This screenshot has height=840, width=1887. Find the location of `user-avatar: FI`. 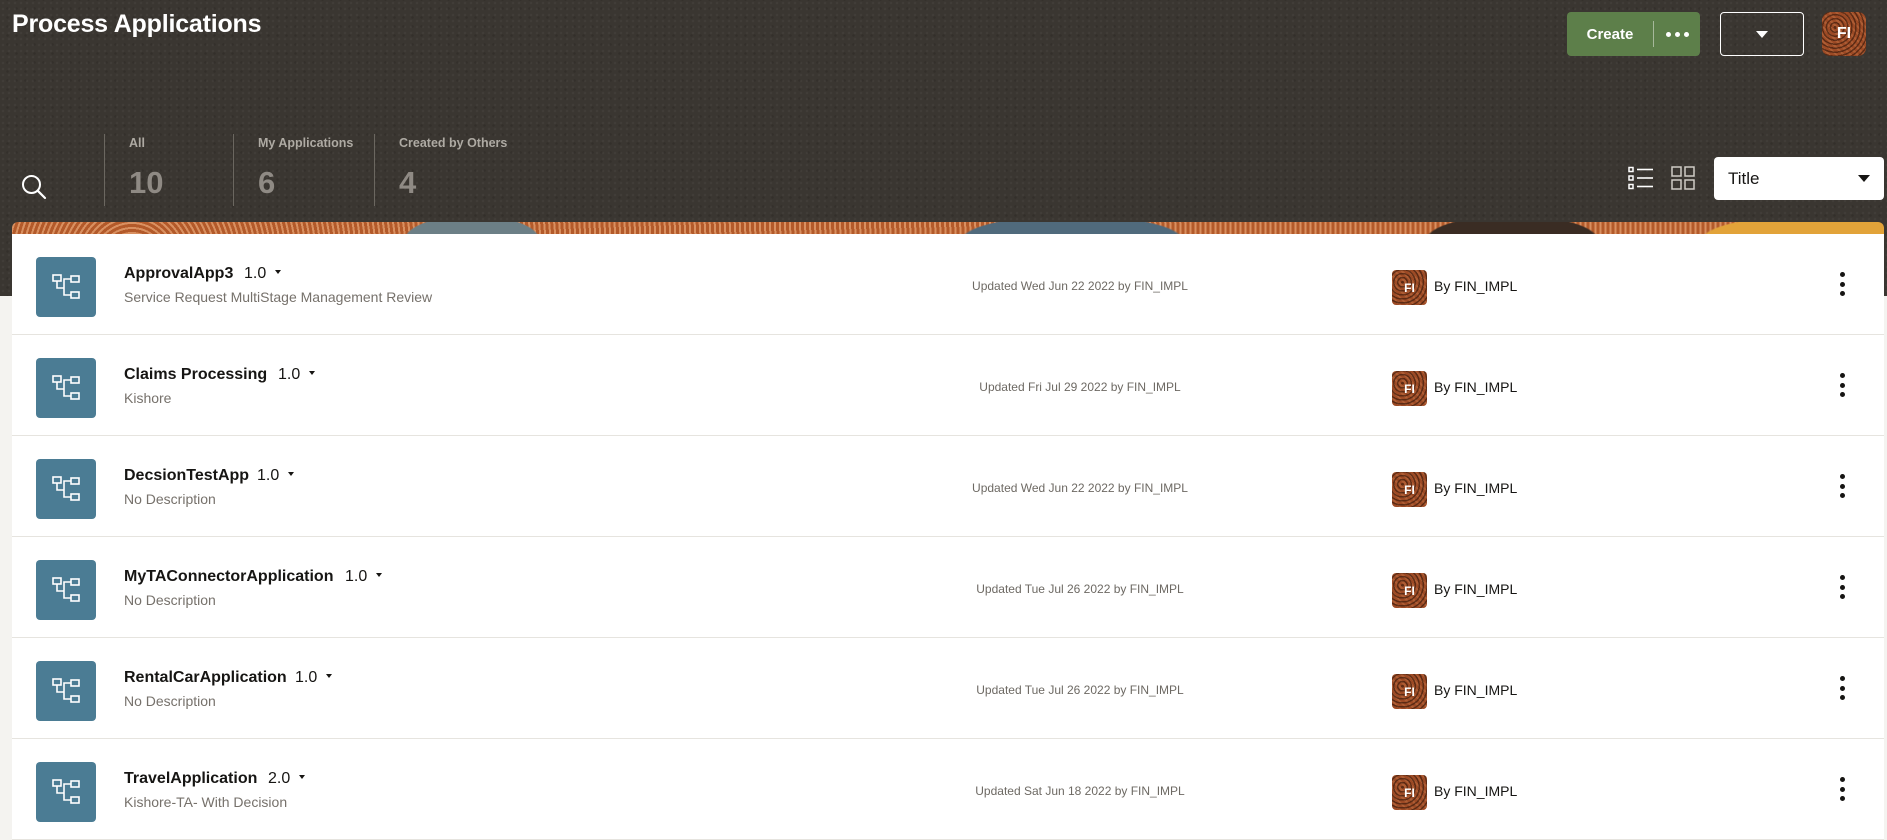

user-avatar: FI is located at coordinates (1844, 34).